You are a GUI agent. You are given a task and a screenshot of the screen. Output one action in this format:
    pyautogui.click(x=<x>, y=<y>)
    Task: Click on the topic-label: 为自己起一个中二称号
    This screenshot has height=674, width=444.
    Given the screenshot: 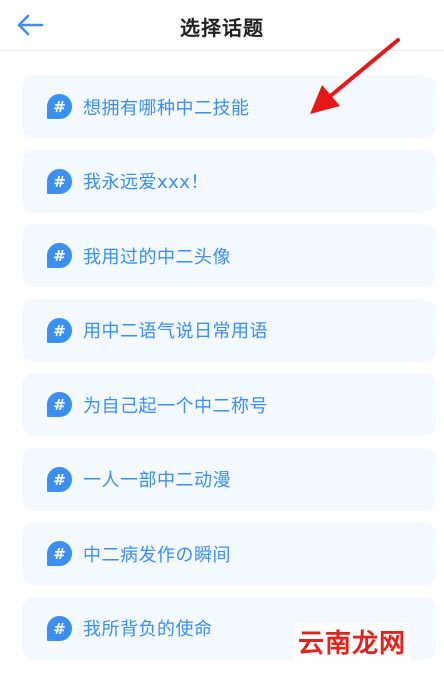 What is the action you would take?
    pyautogui.click(x=175, y=406)
    